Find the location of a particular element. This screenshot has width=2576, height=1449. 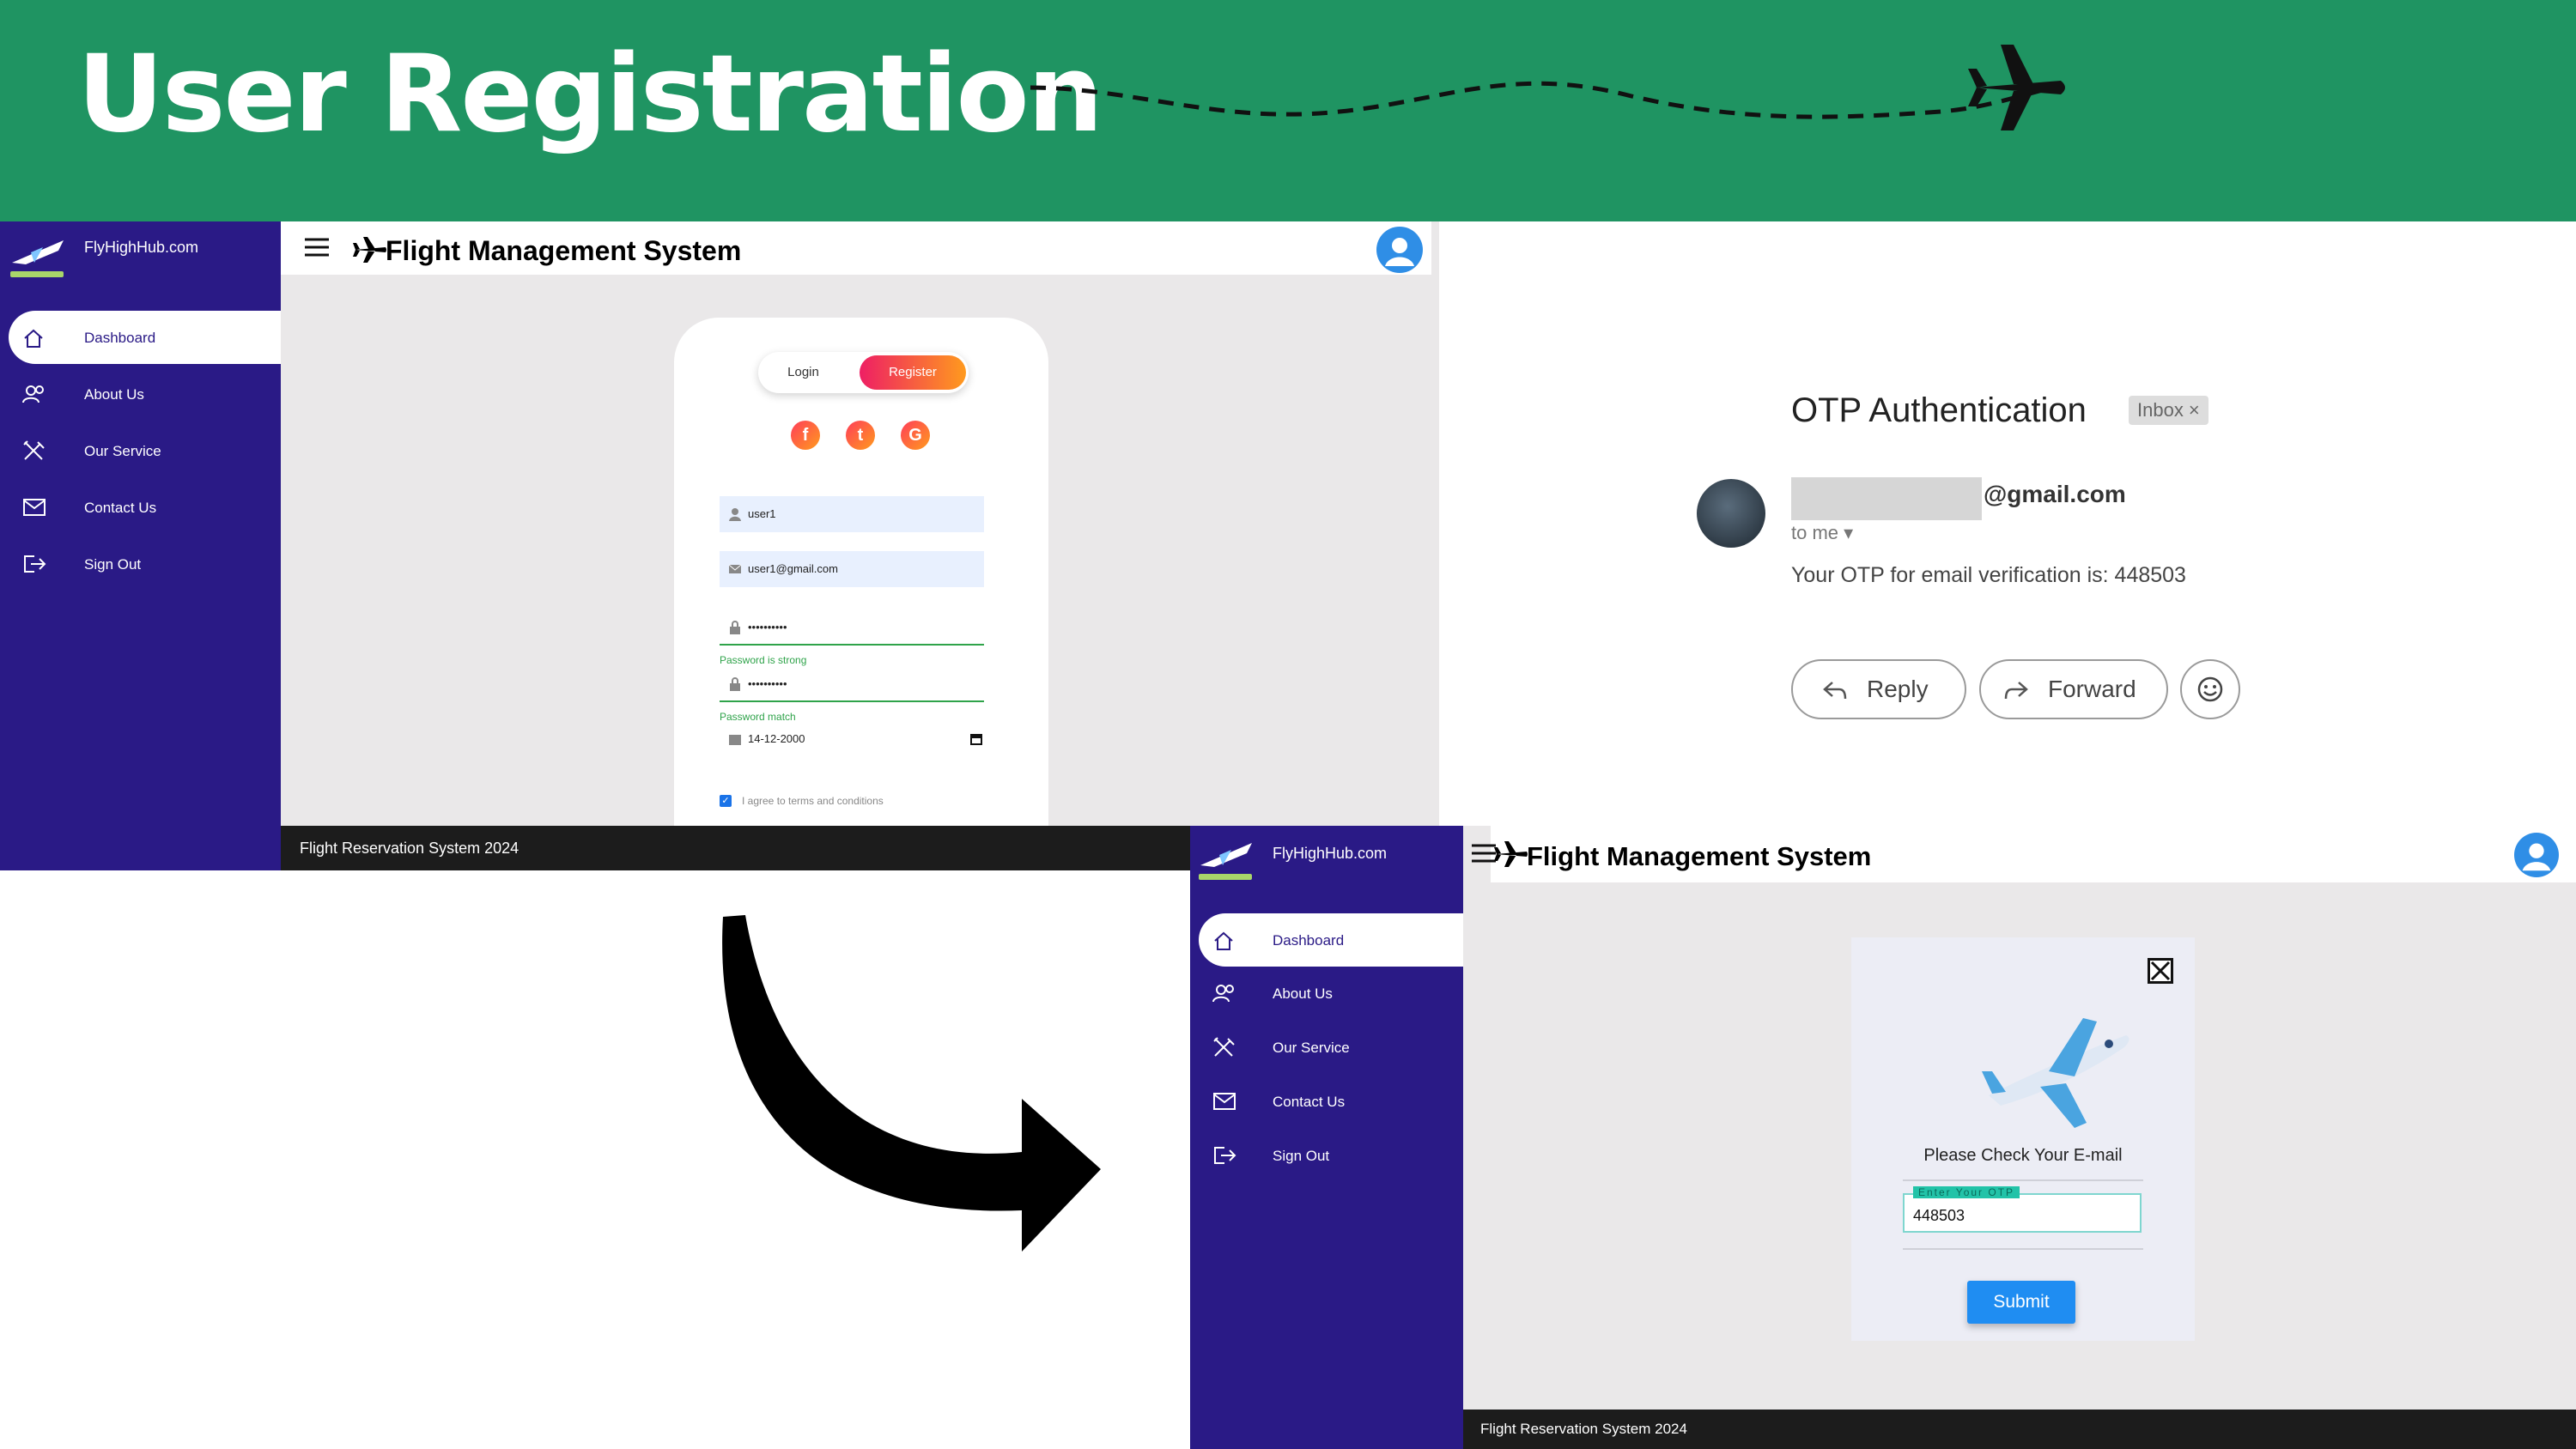

confirm-password-field: •••••••••• is located at coordinates (852, 684).